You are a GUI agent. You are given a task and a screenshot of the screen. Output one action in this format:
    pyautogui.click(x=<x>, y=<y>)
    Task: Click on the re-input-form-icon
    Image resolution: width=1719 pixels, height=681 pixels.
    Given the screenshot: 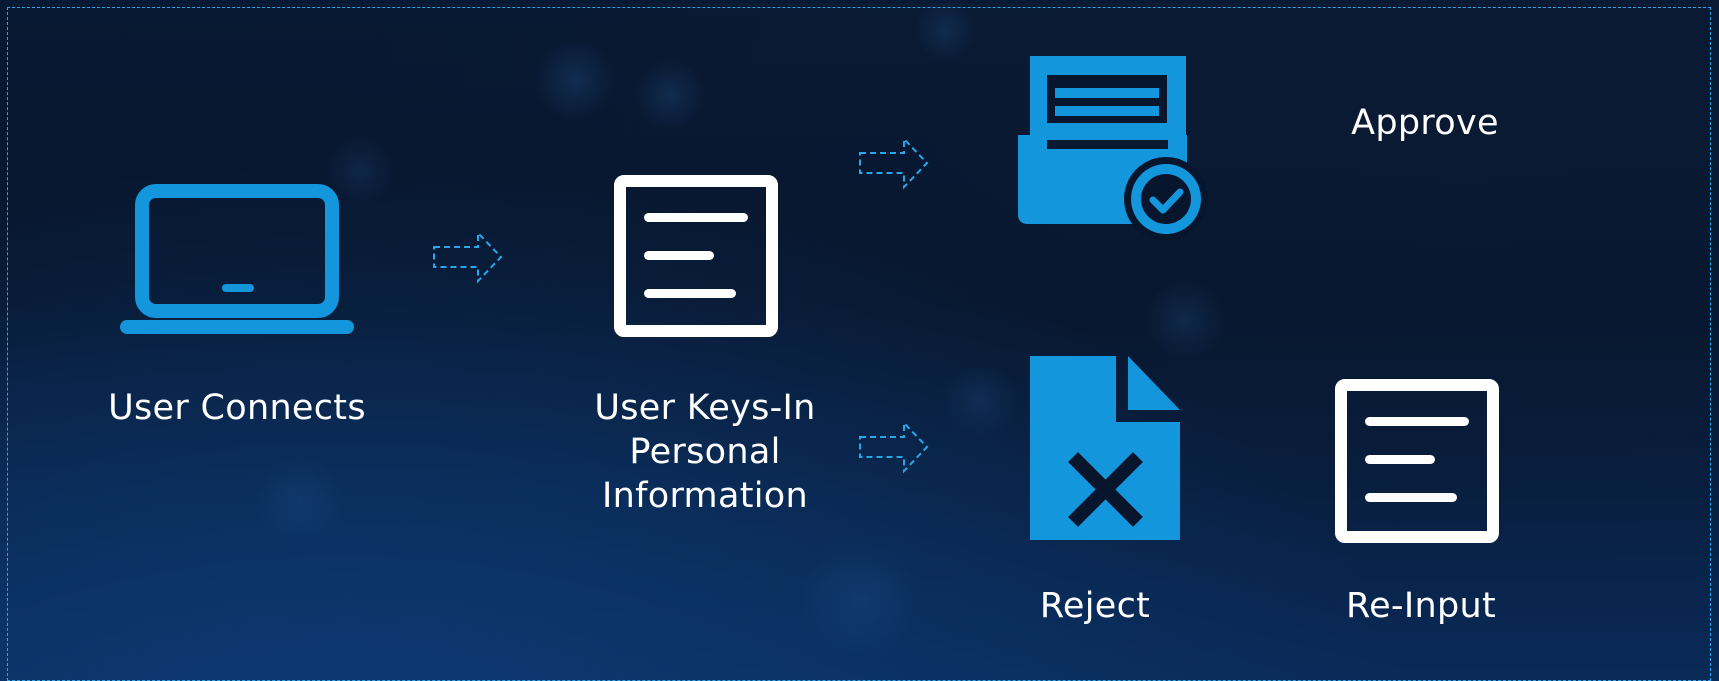 What is the action you would take?
    pyautogui.click(x=1417, y=461)
    